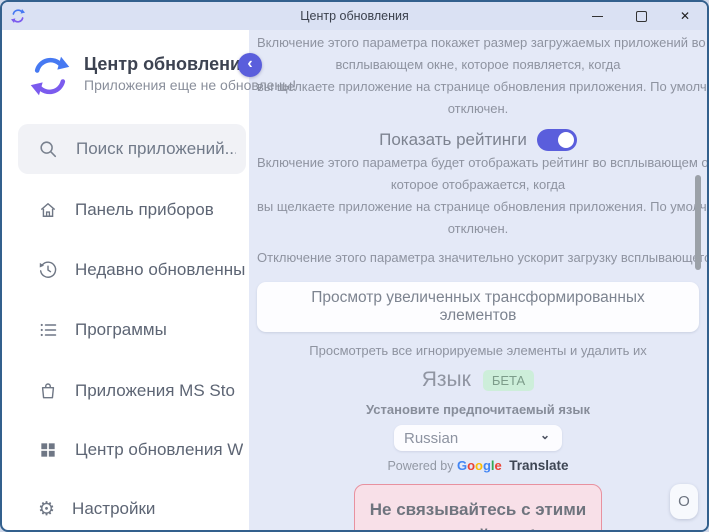  I want to click on sidebar-item-settings: ⚙ Настройки, so click(125, 509).